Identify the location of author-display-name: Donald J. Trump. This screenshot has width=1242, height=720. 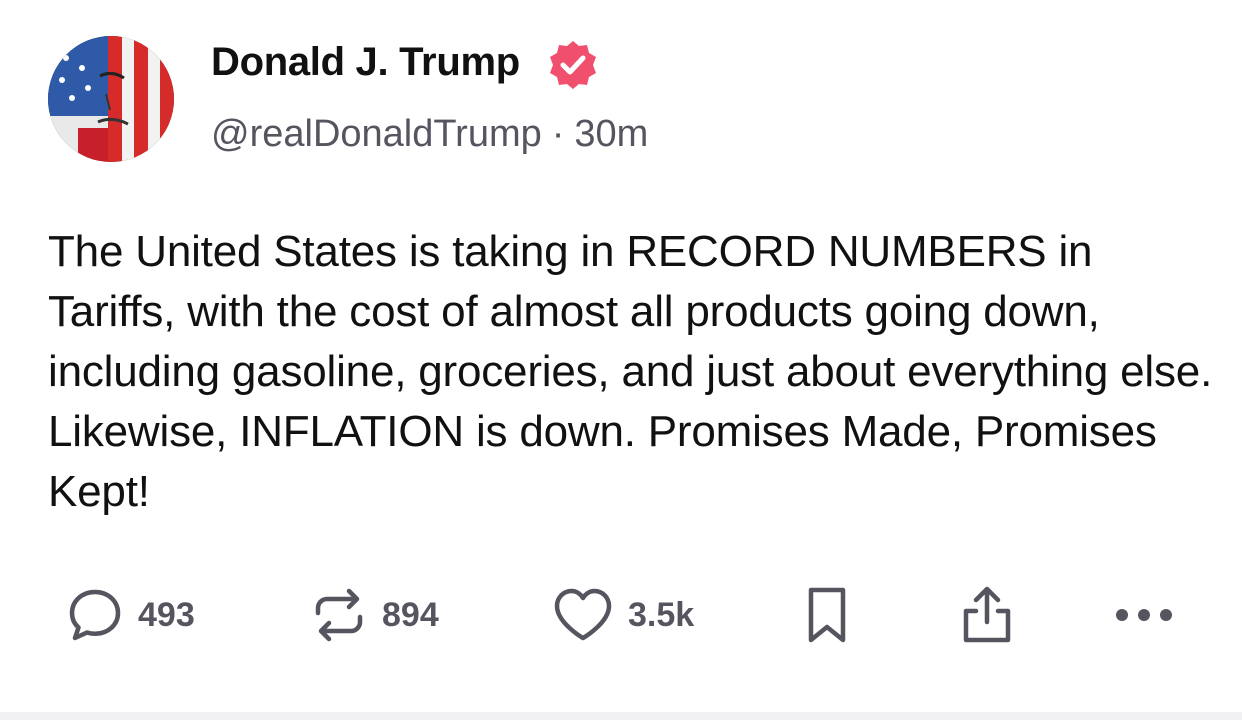
(365, 62).